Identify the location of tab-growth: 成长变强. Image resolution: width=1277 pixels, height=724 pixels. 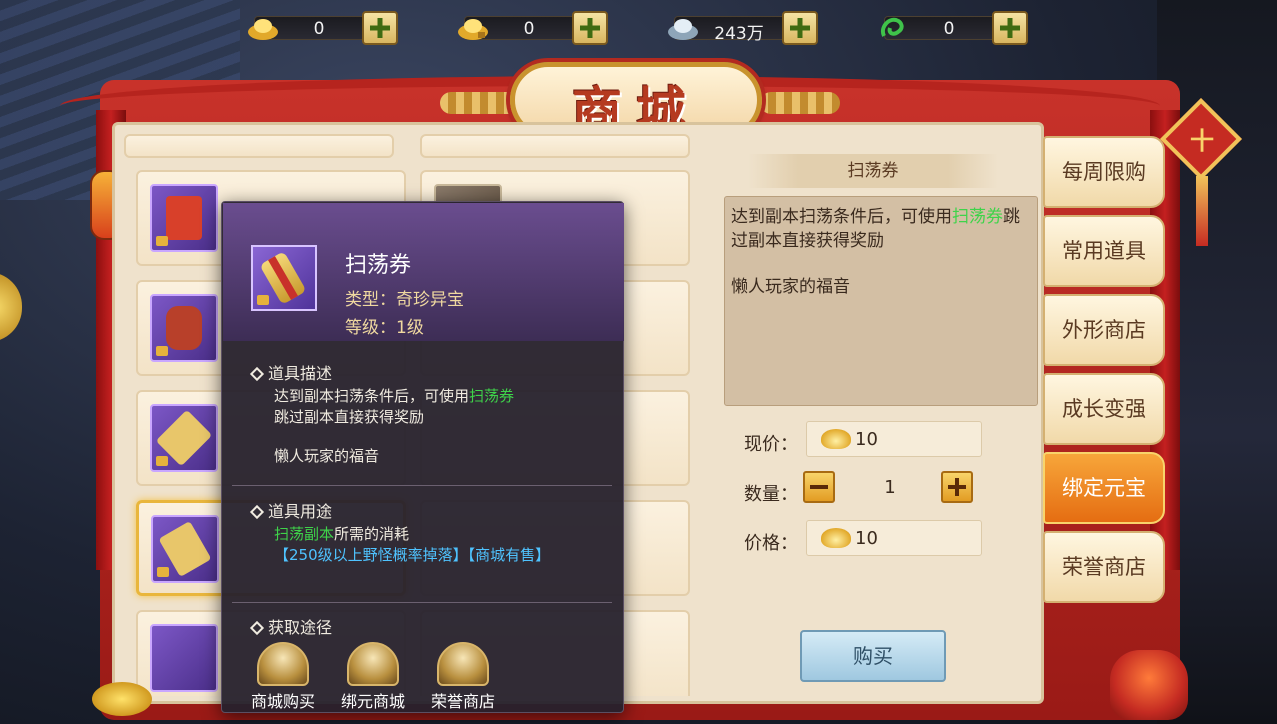
(1104, 409).